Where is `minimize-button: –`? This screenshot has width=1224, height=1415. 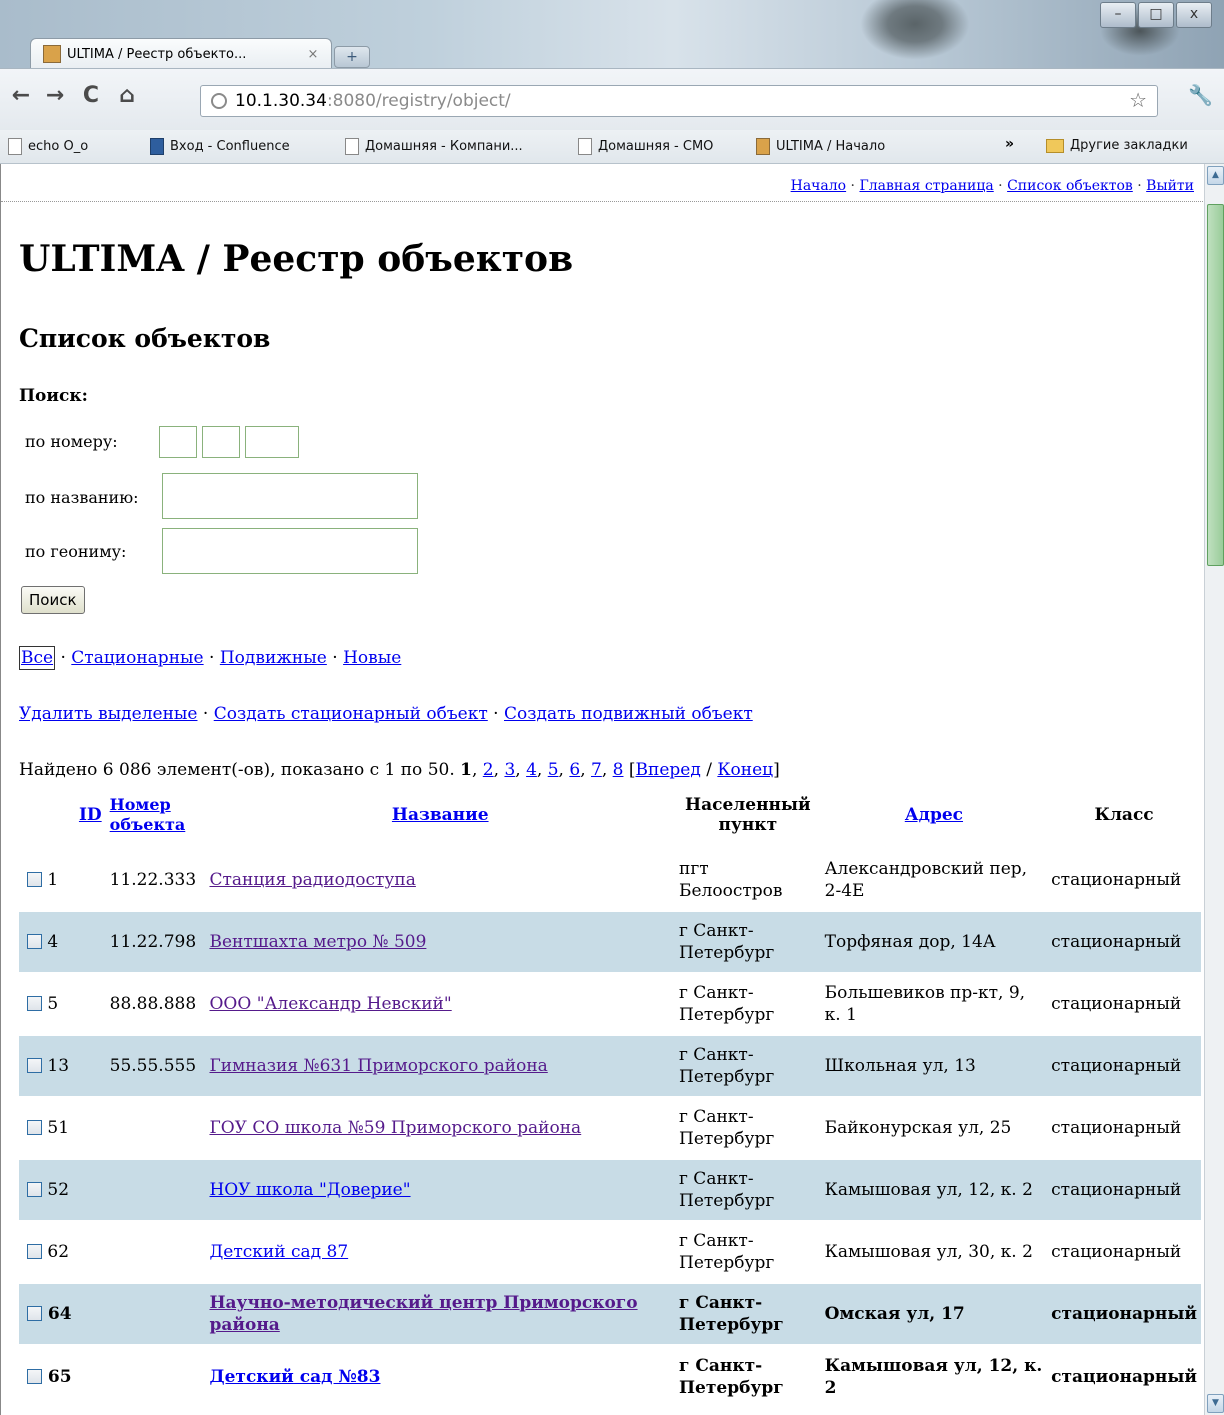 minimize-button: – is located at coordinates (1118, 15).